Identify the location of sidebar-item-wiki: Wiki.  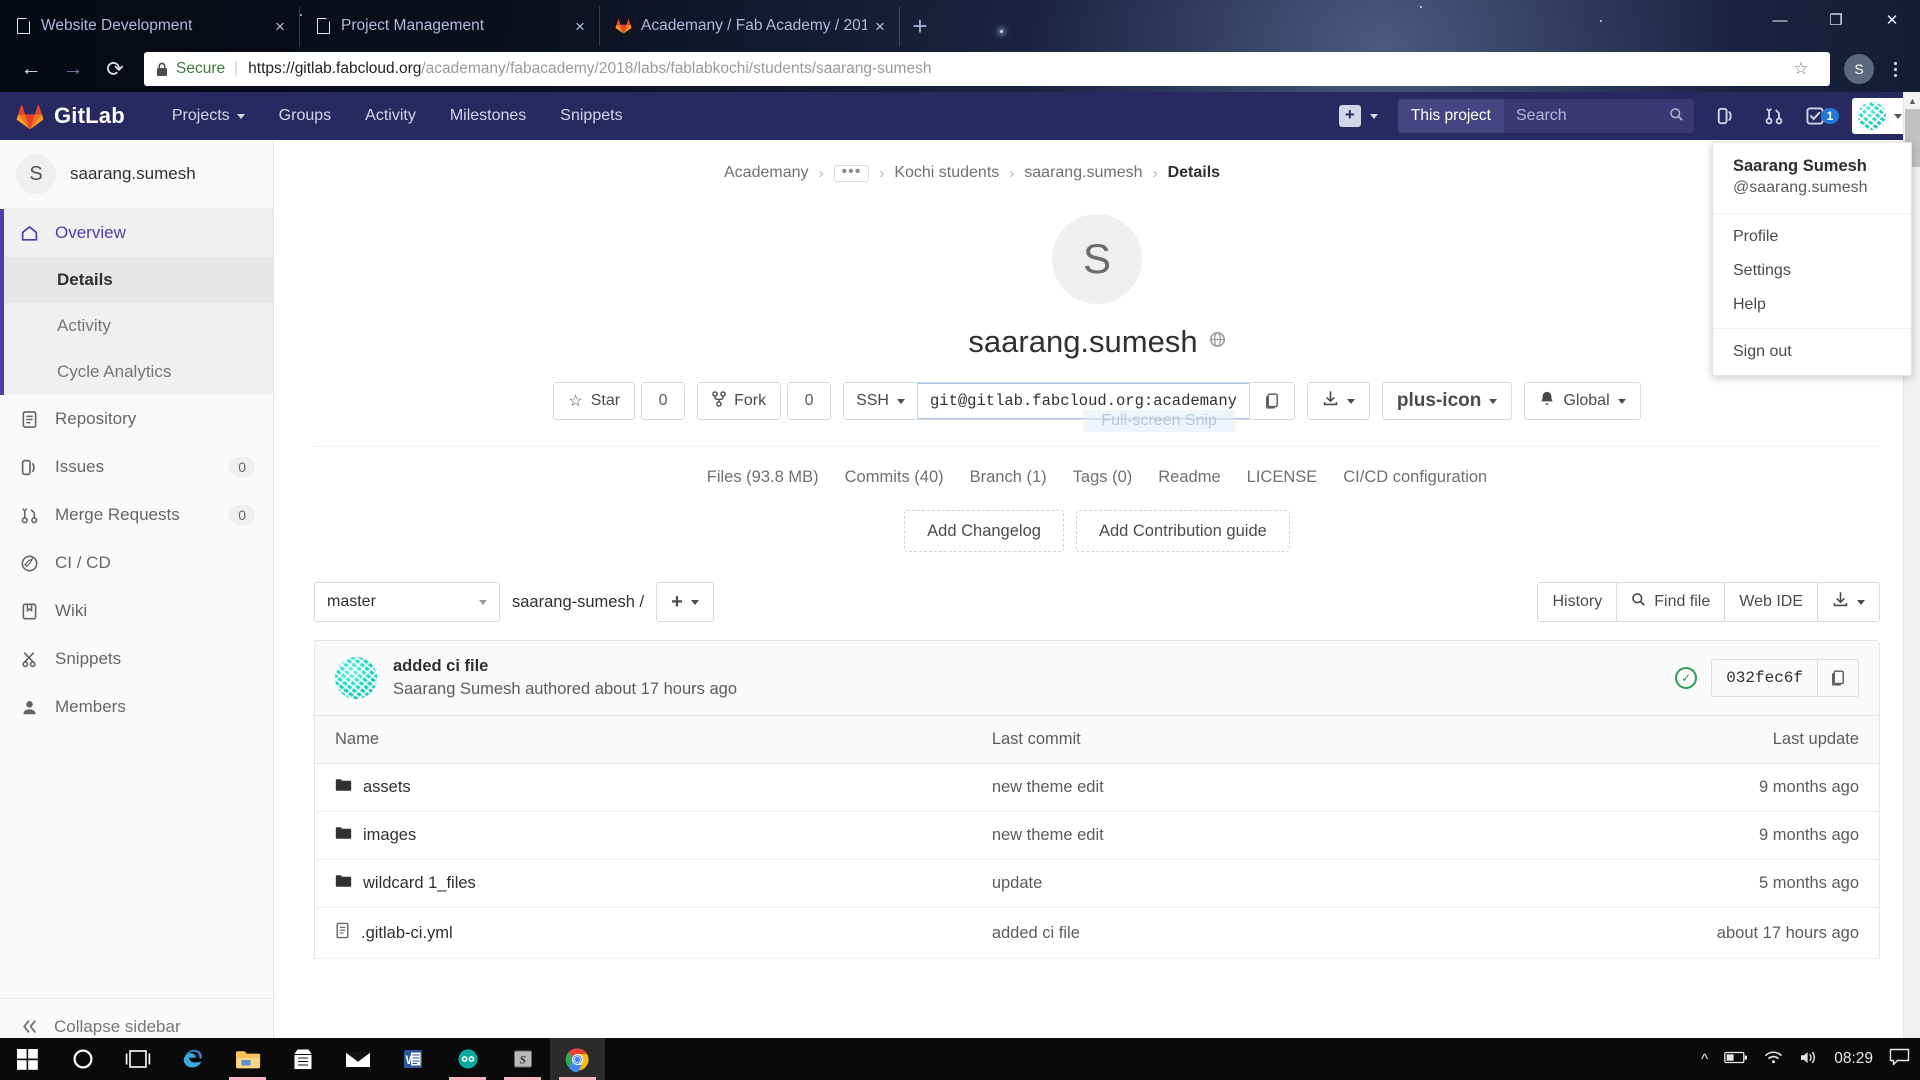
(136, 611).